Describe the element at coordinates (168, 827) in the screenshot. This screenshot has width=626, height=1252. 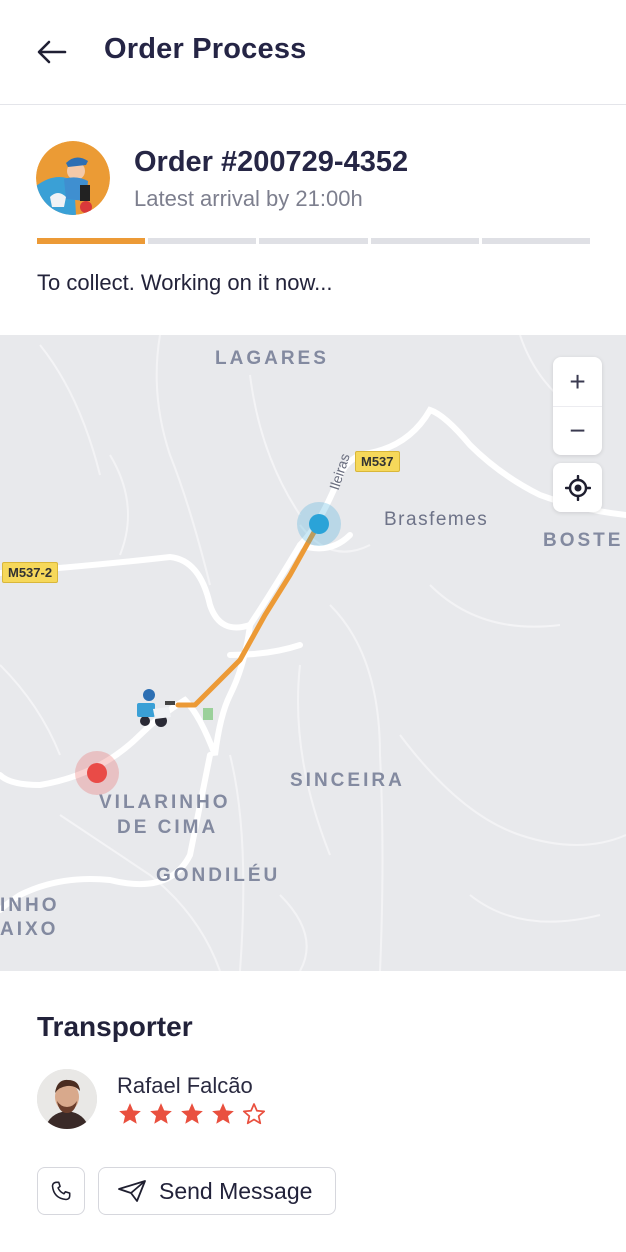
I see `map-label-de-cima: DE CIMA` at that location.